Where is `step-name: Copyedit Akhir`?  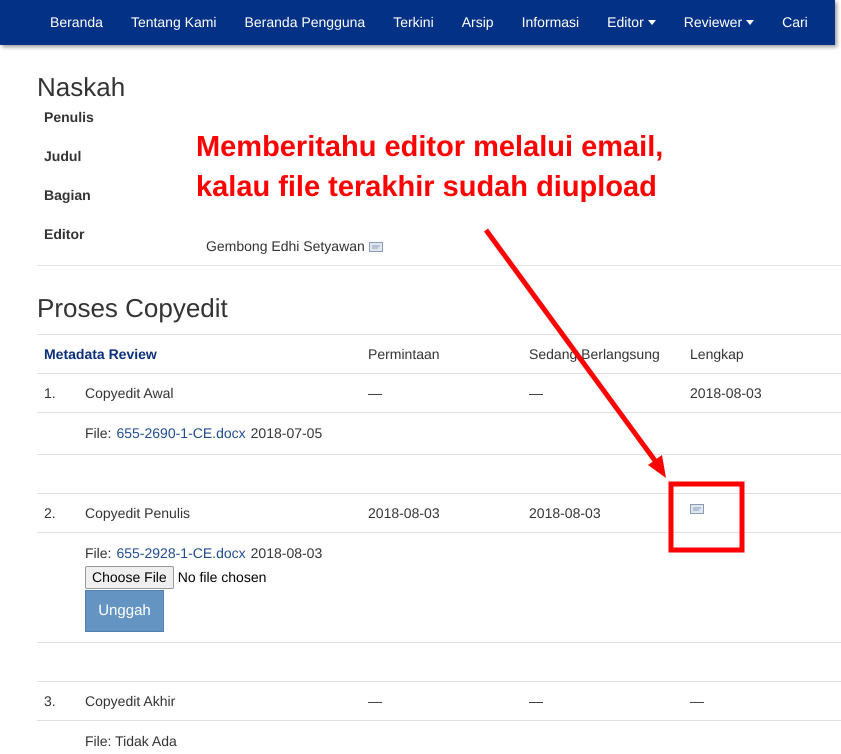 step-name: Copyedit Akhir is located at coordinates (130, 701).